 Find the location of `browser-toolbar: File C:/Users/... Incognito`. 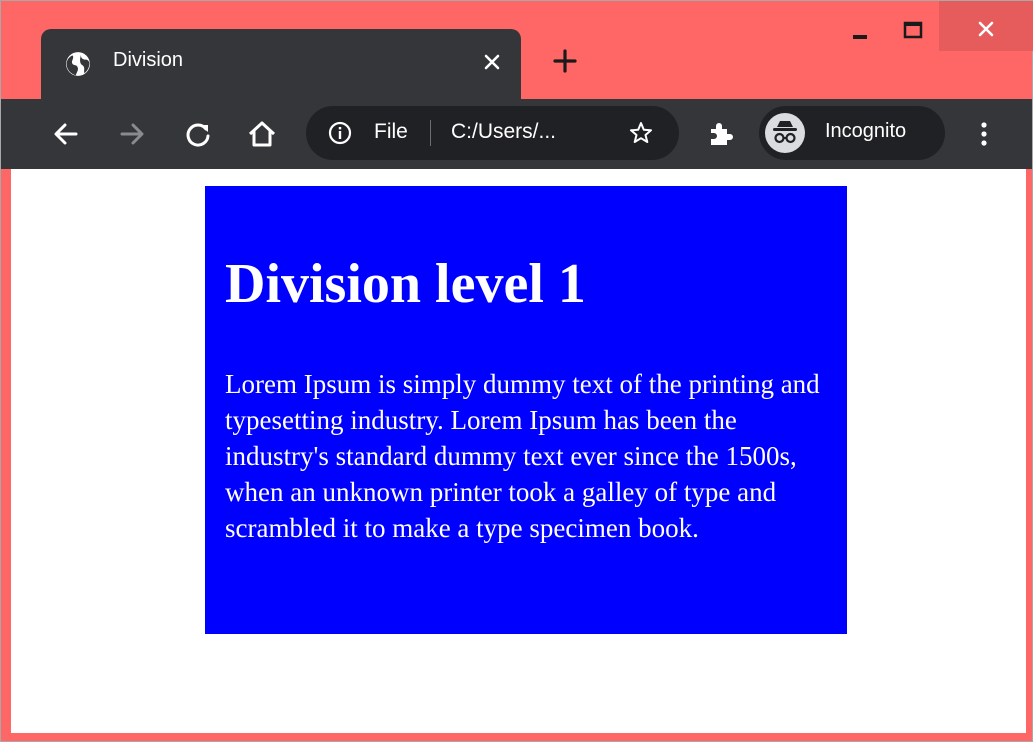

browser-toolbar: File C:/Users/... Incognito is located at coordinates (516, 134).